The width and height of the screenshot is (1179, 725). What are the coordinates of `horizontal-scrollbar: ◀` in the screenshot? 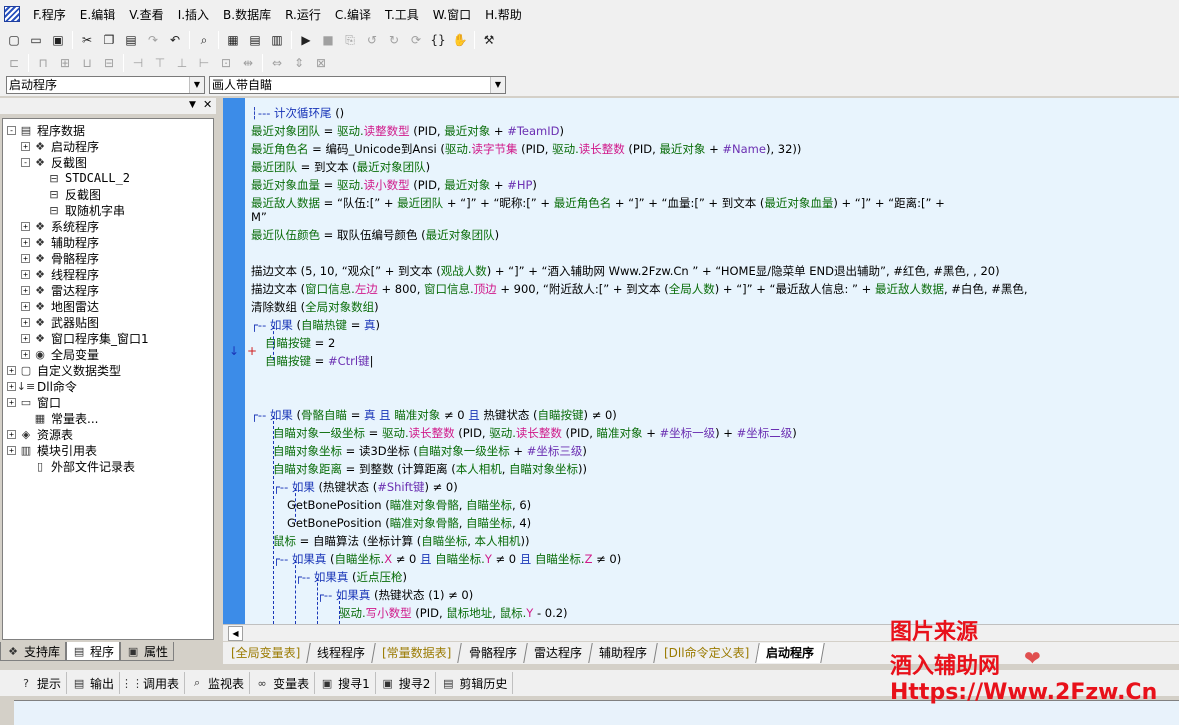 It's located at (701, 632).